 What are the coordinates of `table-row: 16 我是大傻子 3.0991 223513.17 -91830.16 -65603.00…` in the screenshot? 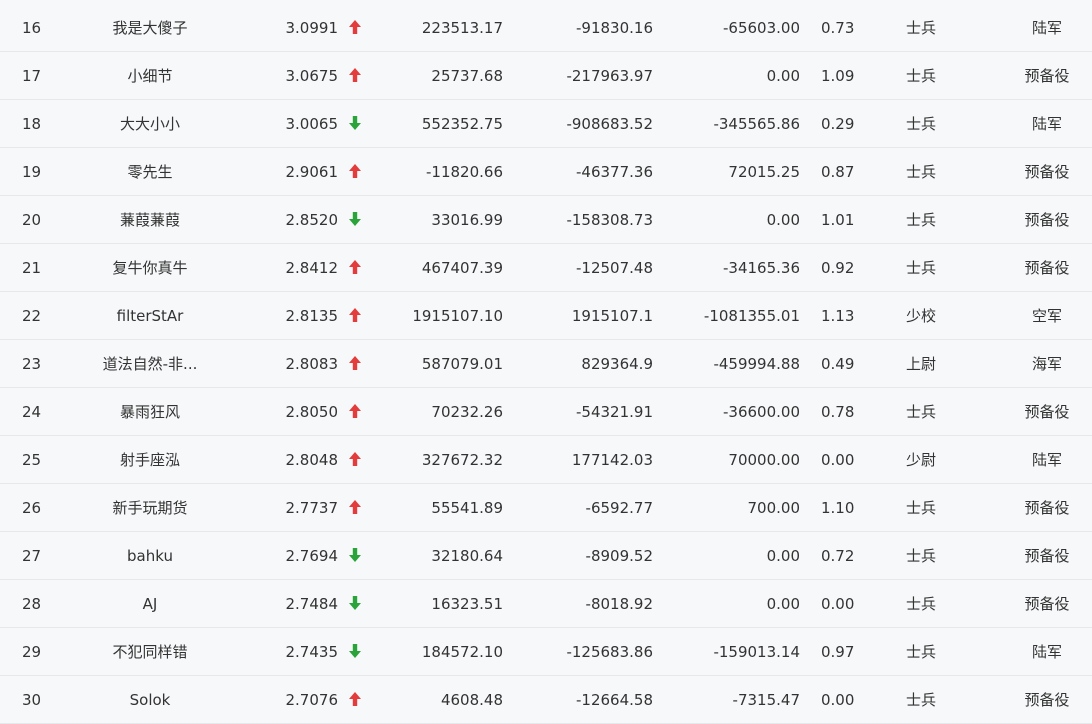 It's located at (546, 28).